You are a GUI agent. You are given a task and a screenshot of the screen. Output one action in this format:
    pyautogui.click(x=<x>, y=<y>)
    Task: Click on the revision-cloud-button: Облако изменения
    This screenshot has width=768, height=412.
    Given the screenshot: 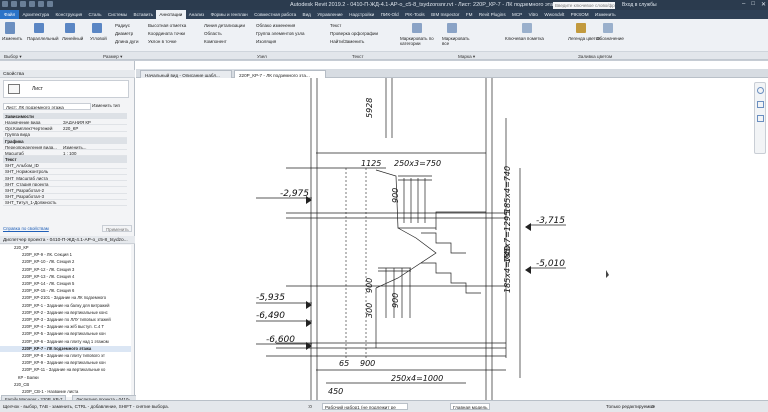 What is the action you would take?
    pyautogui.click(x=275, y=25)
    